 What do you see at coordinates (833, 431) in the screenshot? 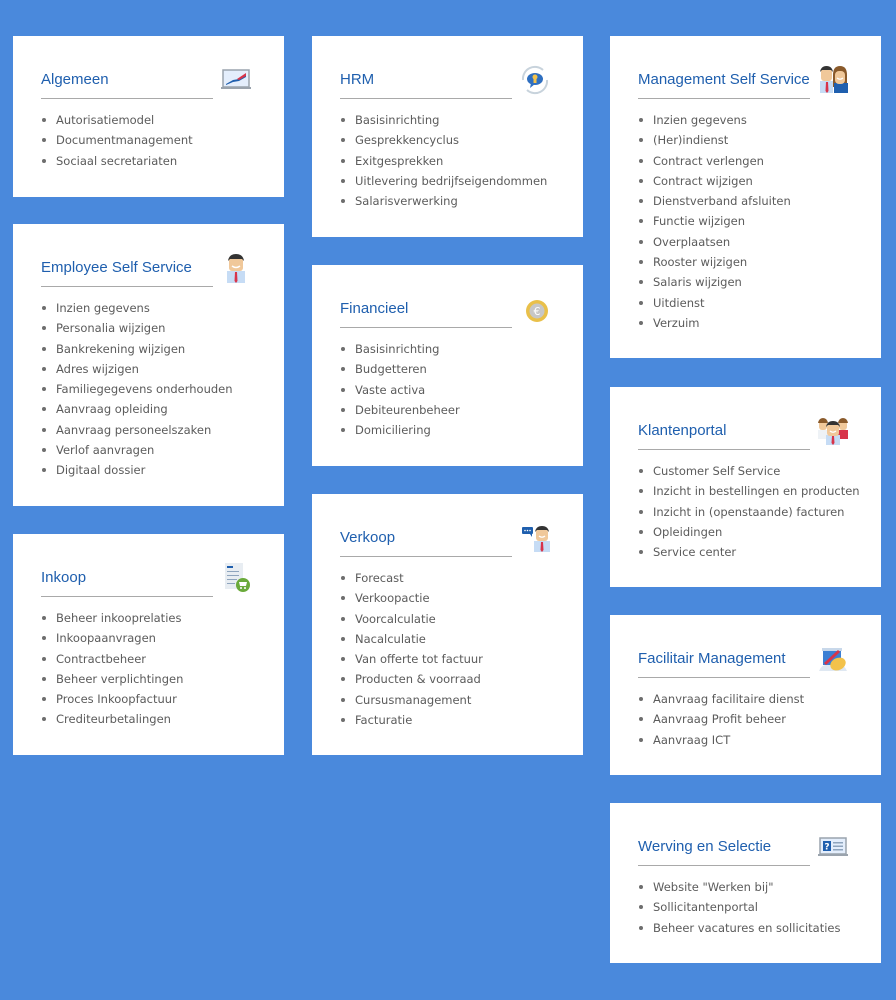
I see `customer-group-icon` at bounding box center [833, 431].